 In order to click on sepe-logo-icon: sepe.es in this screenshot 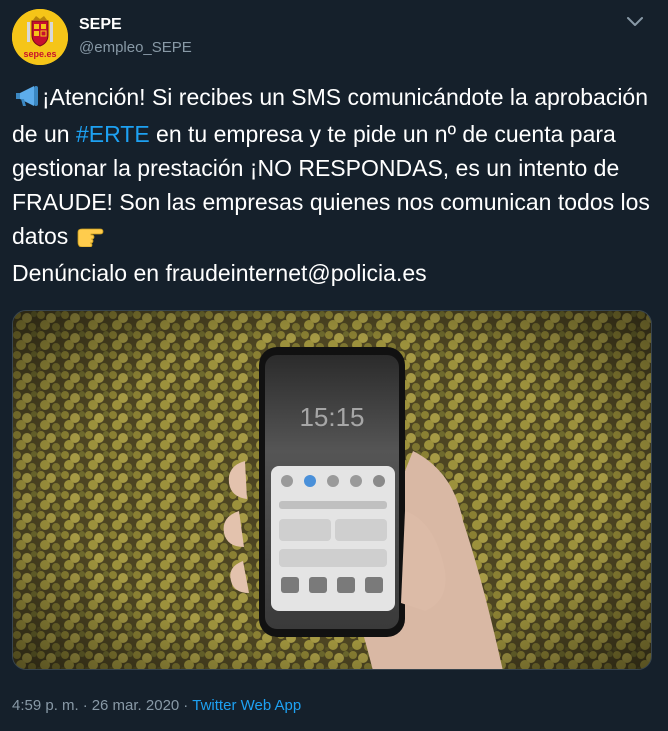, I will do `click(40, 37)`.